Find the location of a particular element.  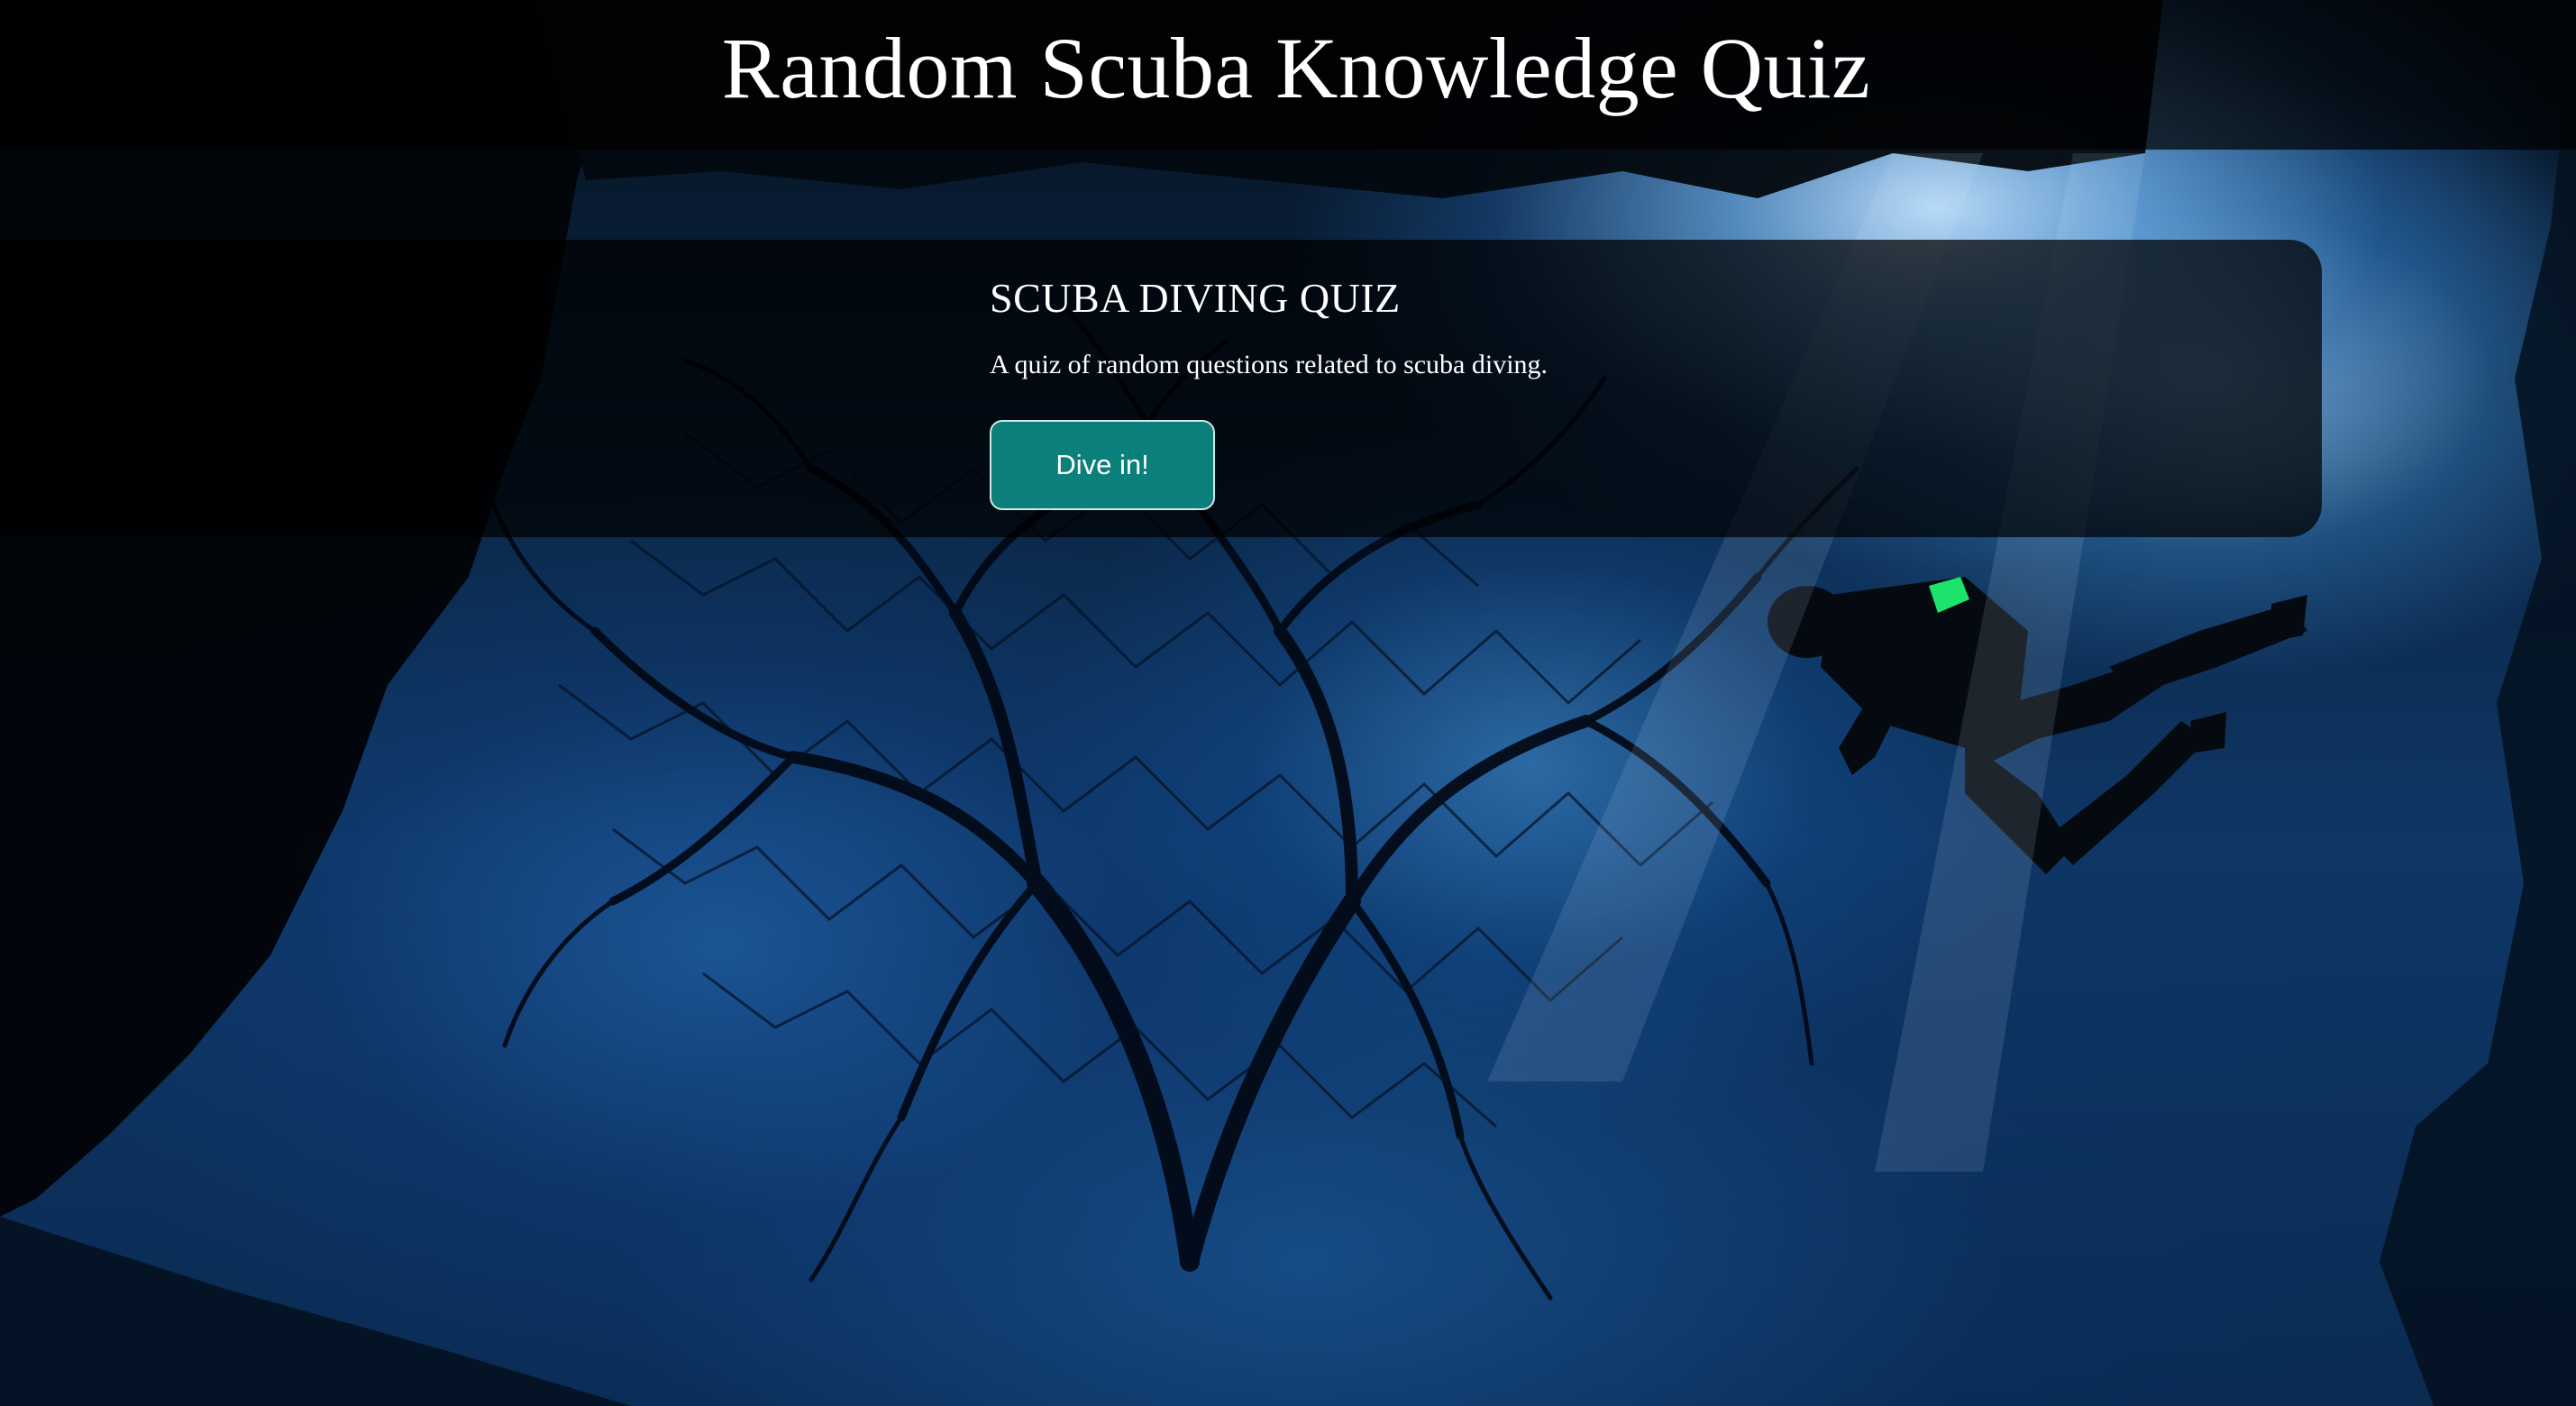

cave-wall-right is located at coordinates (2478, 703).